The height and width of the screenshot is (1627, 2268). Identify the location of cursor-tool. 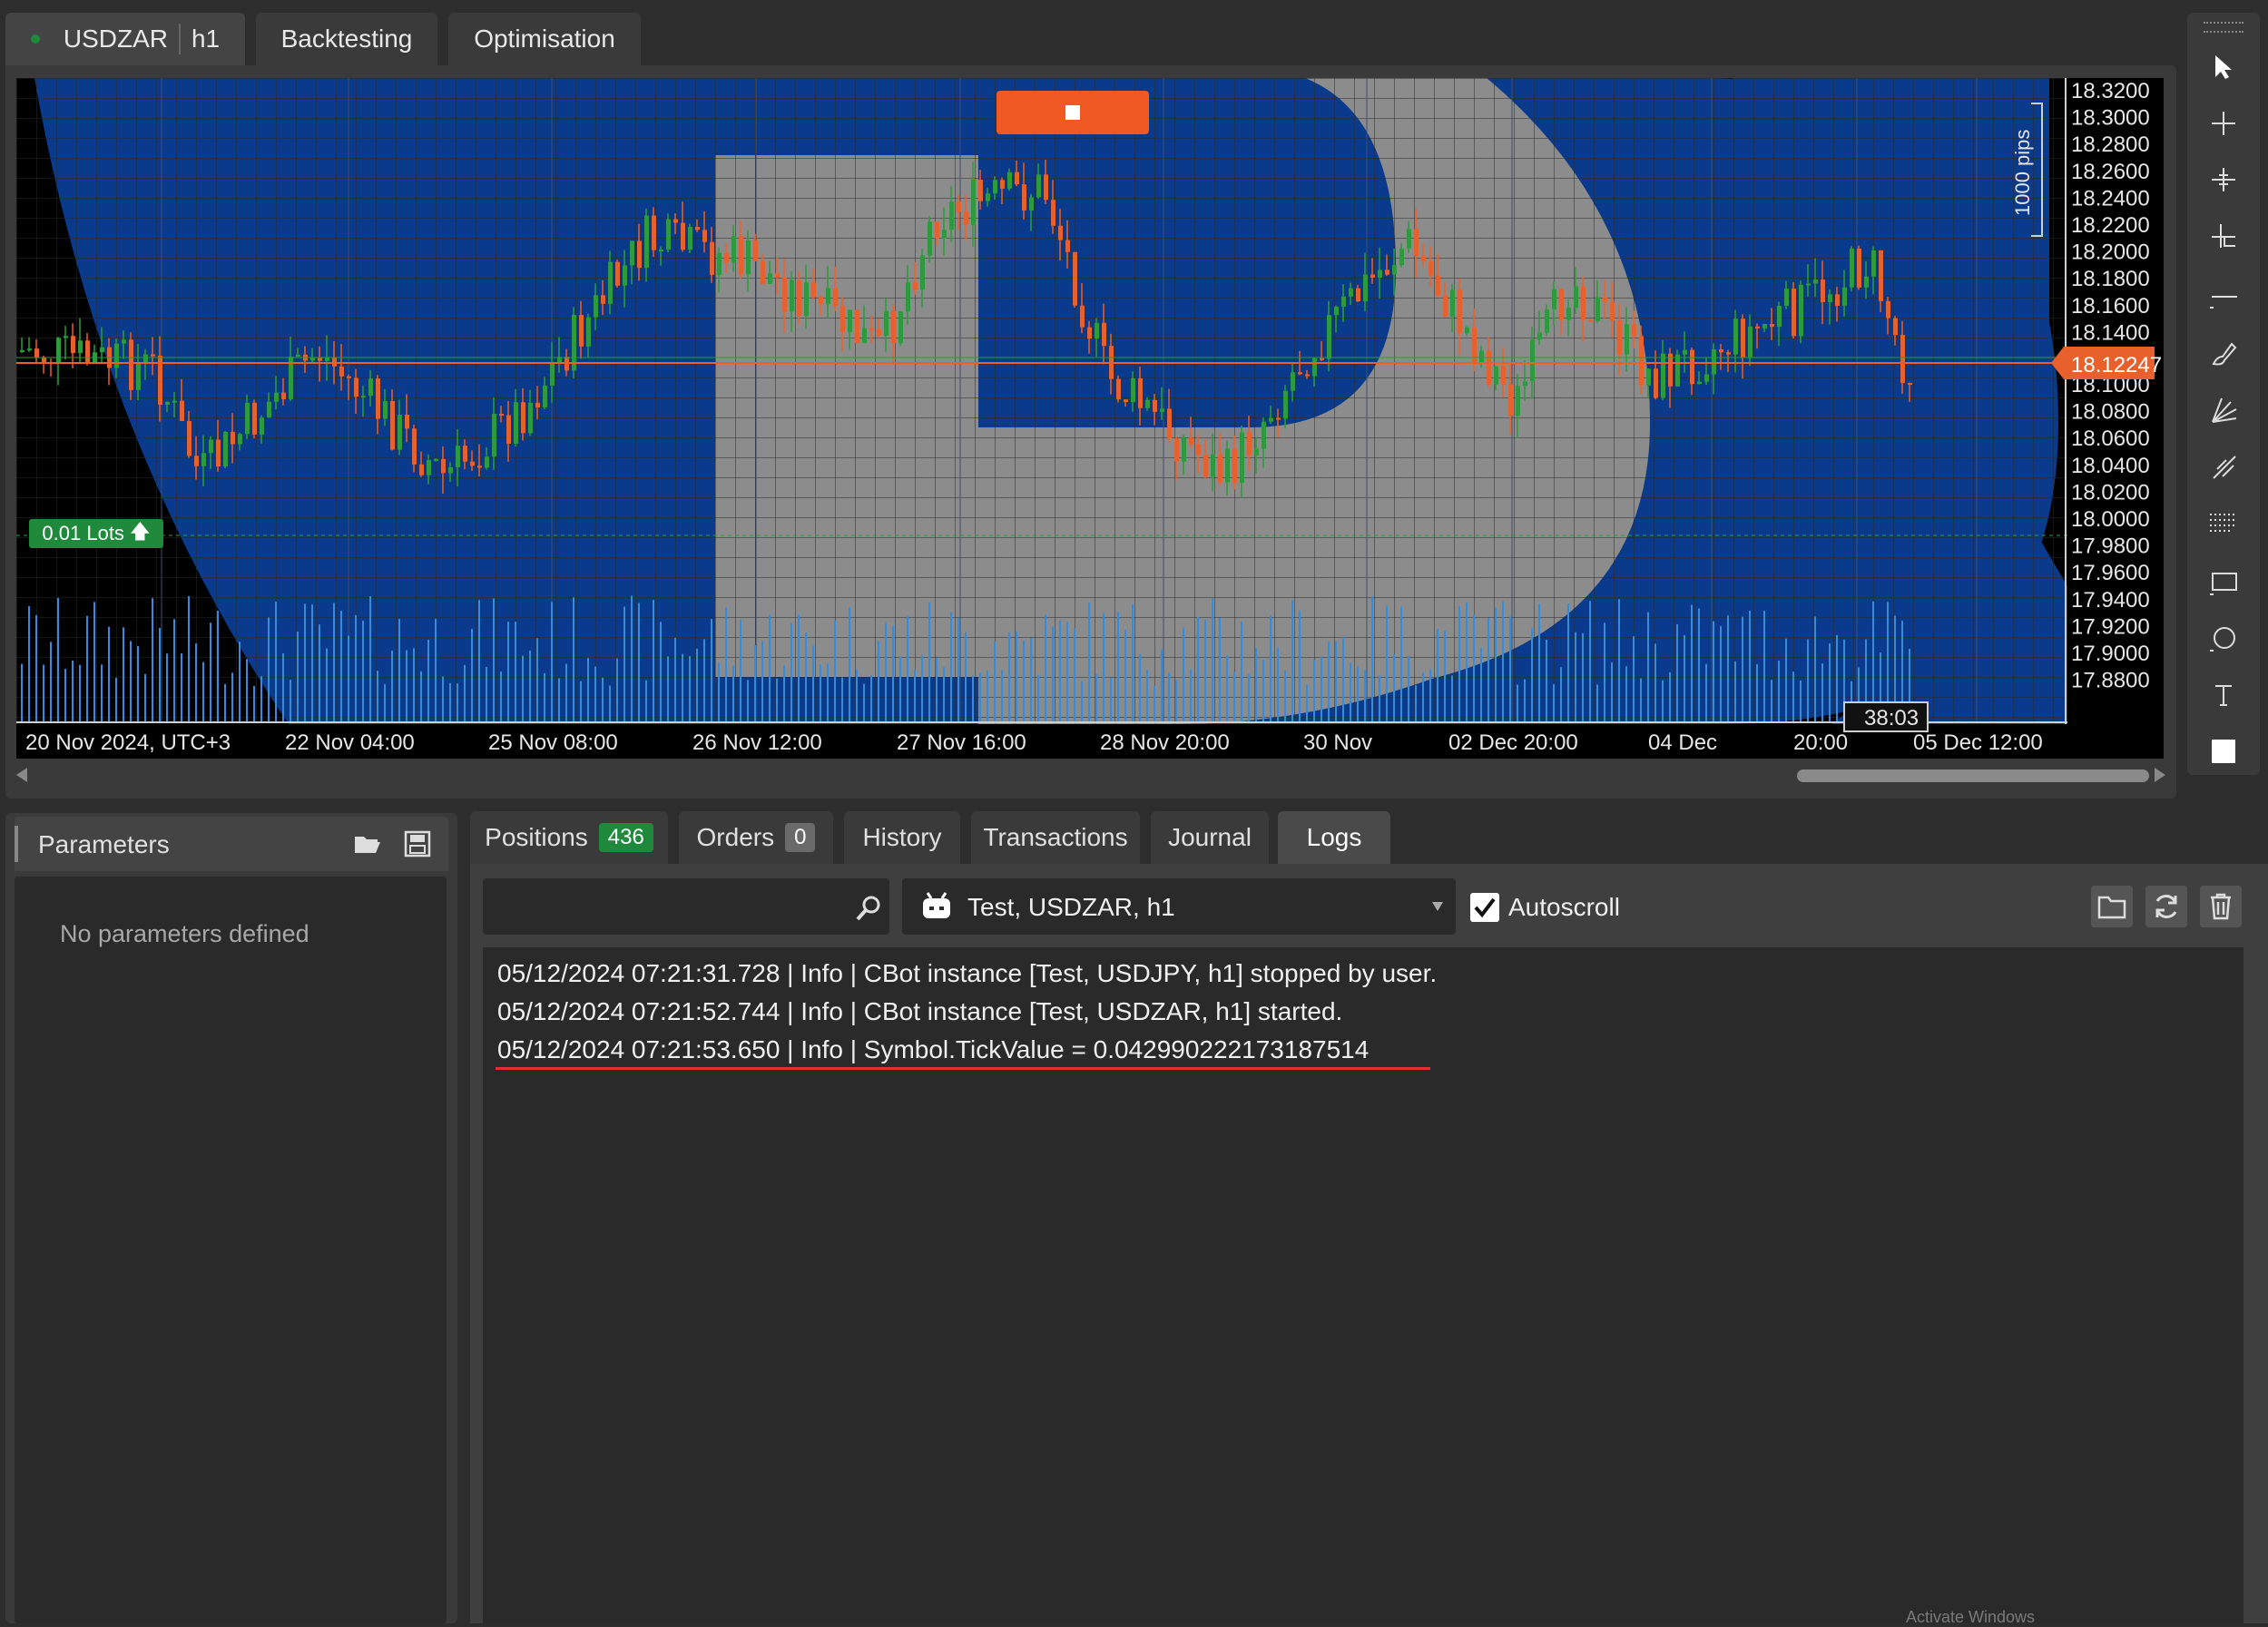
(2223, 67).